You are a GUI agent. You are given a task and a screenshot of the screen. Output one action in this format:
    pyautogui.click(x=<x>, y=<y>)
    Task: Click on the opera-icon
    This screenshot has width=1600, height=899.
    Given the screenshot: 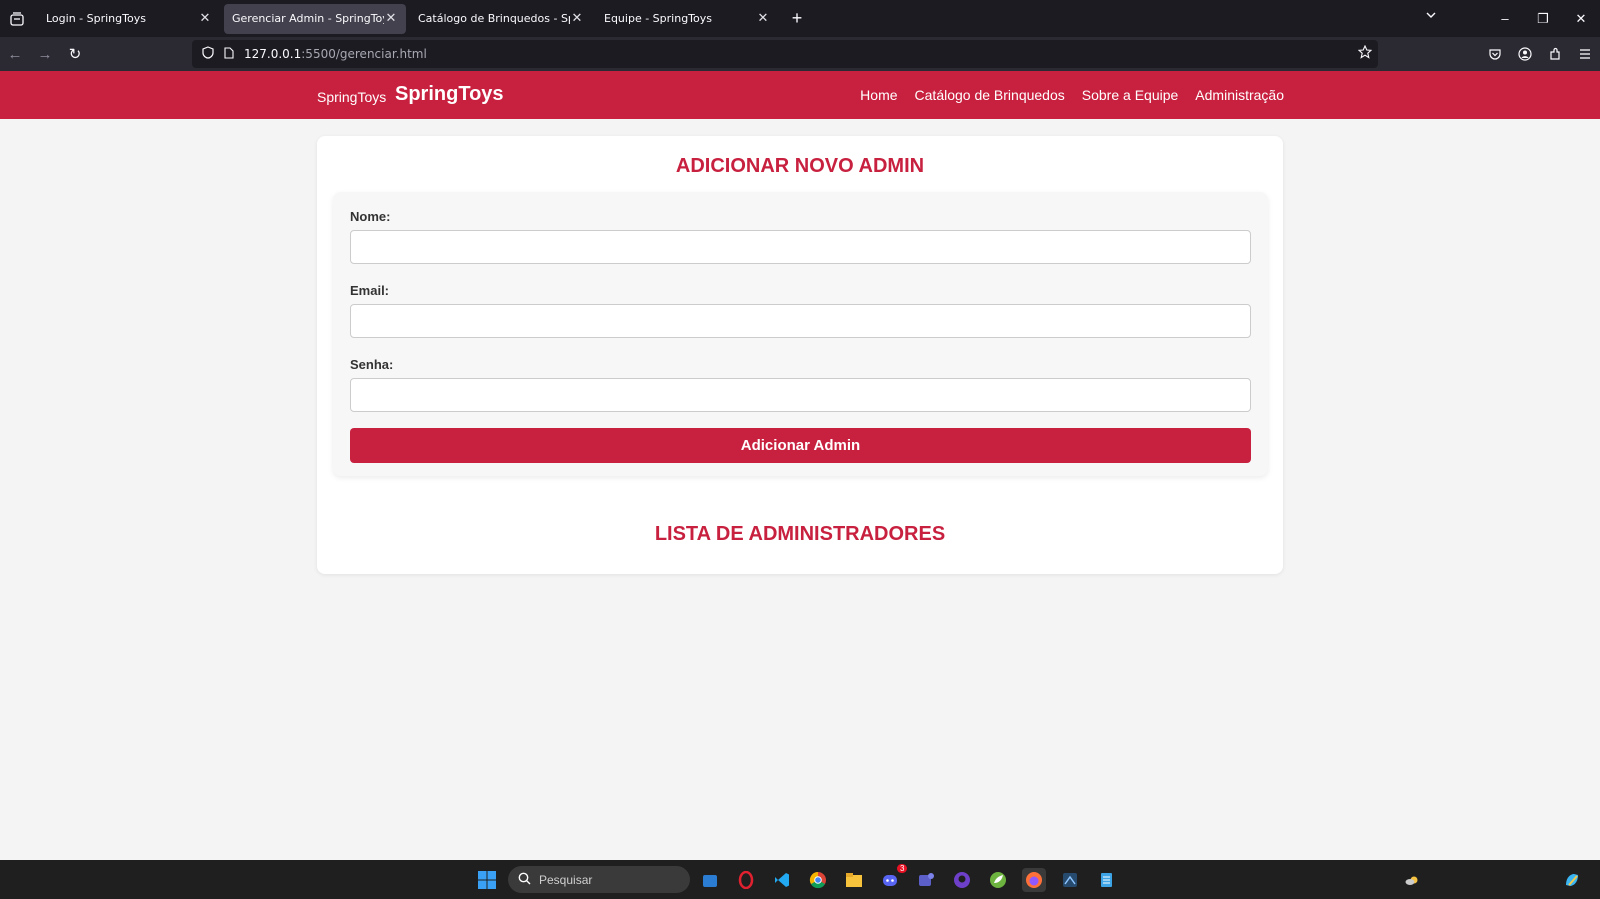 What is the action you would take?
    pyautogui.click(x=746, y=880)
    